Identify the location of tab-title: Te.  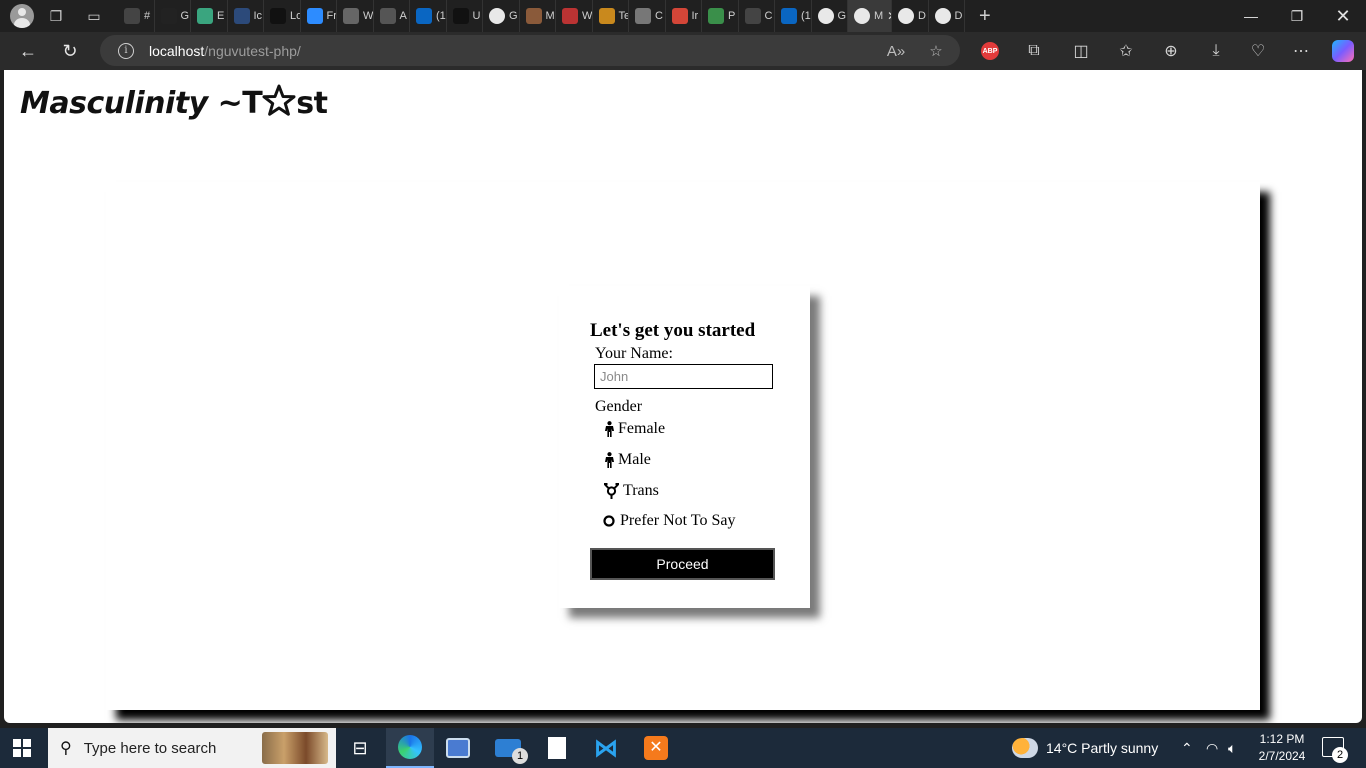
(623, 16).